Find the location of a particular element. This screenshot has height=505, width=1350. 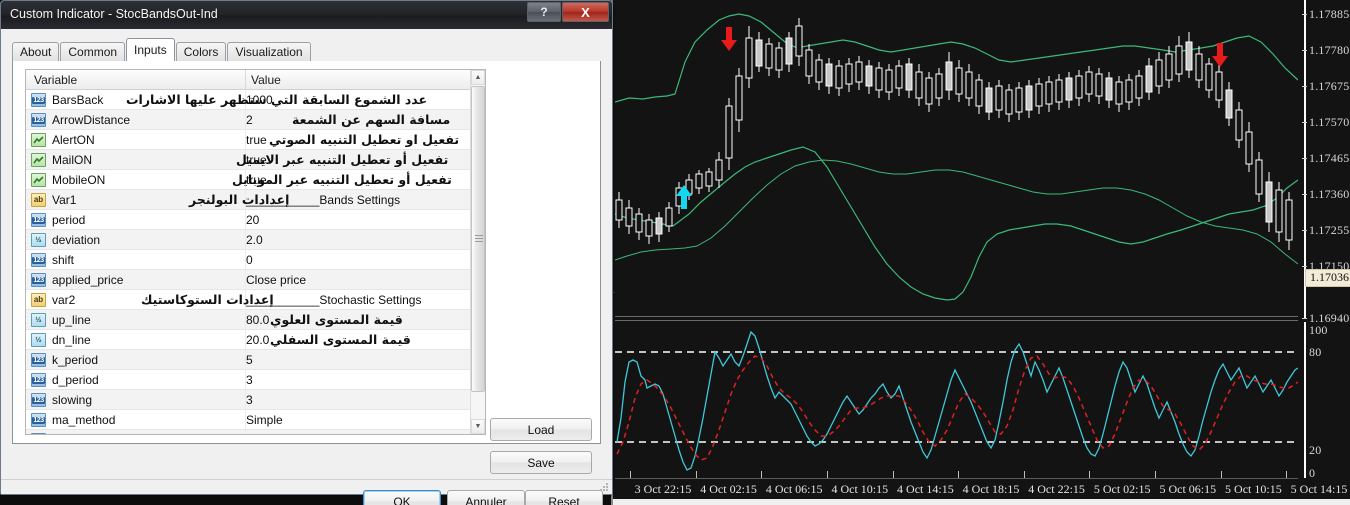

tab-about: About is located at coordinates (36, 51).